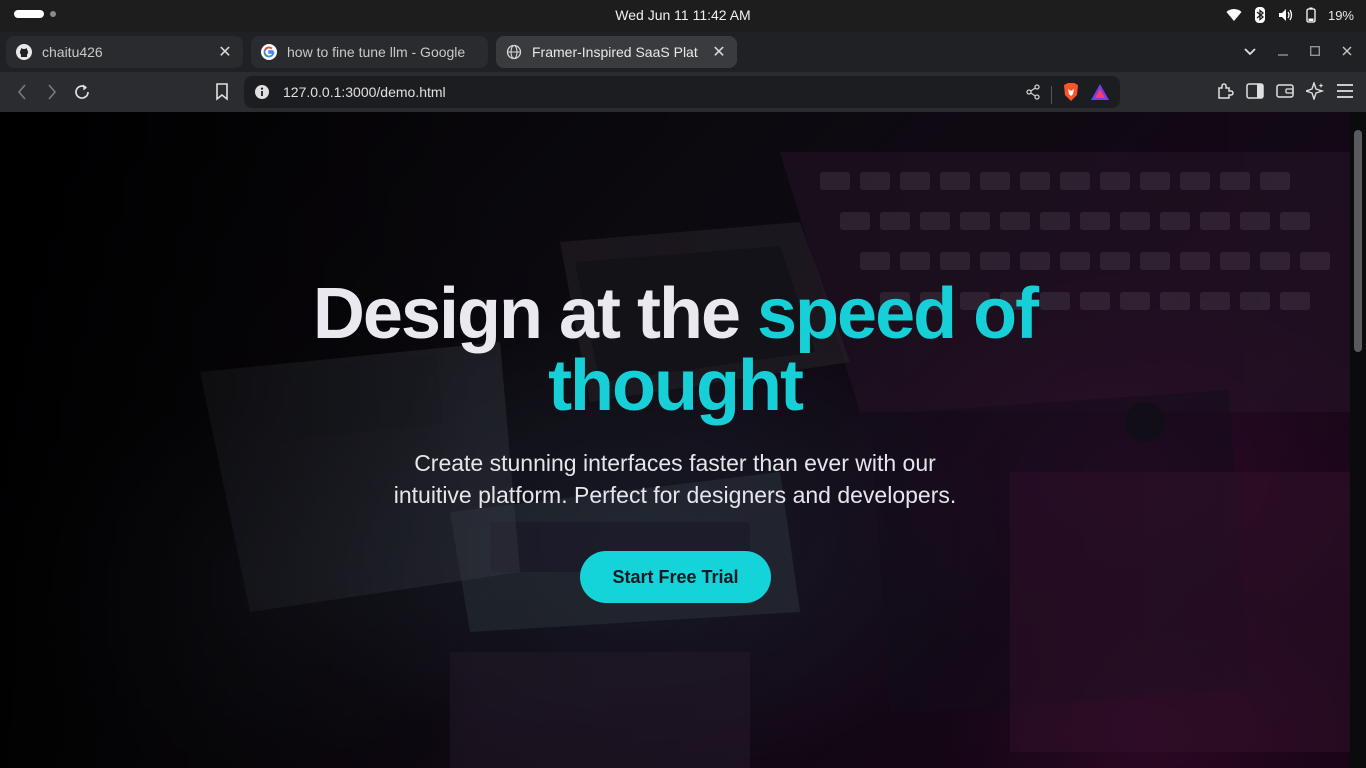  Describe the element at coordinates (1051, 94) in the screenshot. I see `divider` at that location.